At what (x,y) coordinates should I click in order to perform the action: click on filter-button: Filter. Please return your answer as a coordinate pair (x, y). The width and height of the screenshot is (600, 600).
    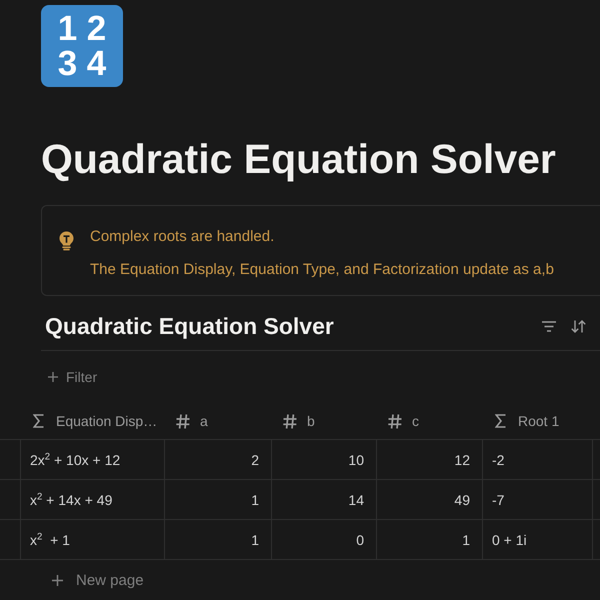
    Looking at the image, I should click on (75, 377).